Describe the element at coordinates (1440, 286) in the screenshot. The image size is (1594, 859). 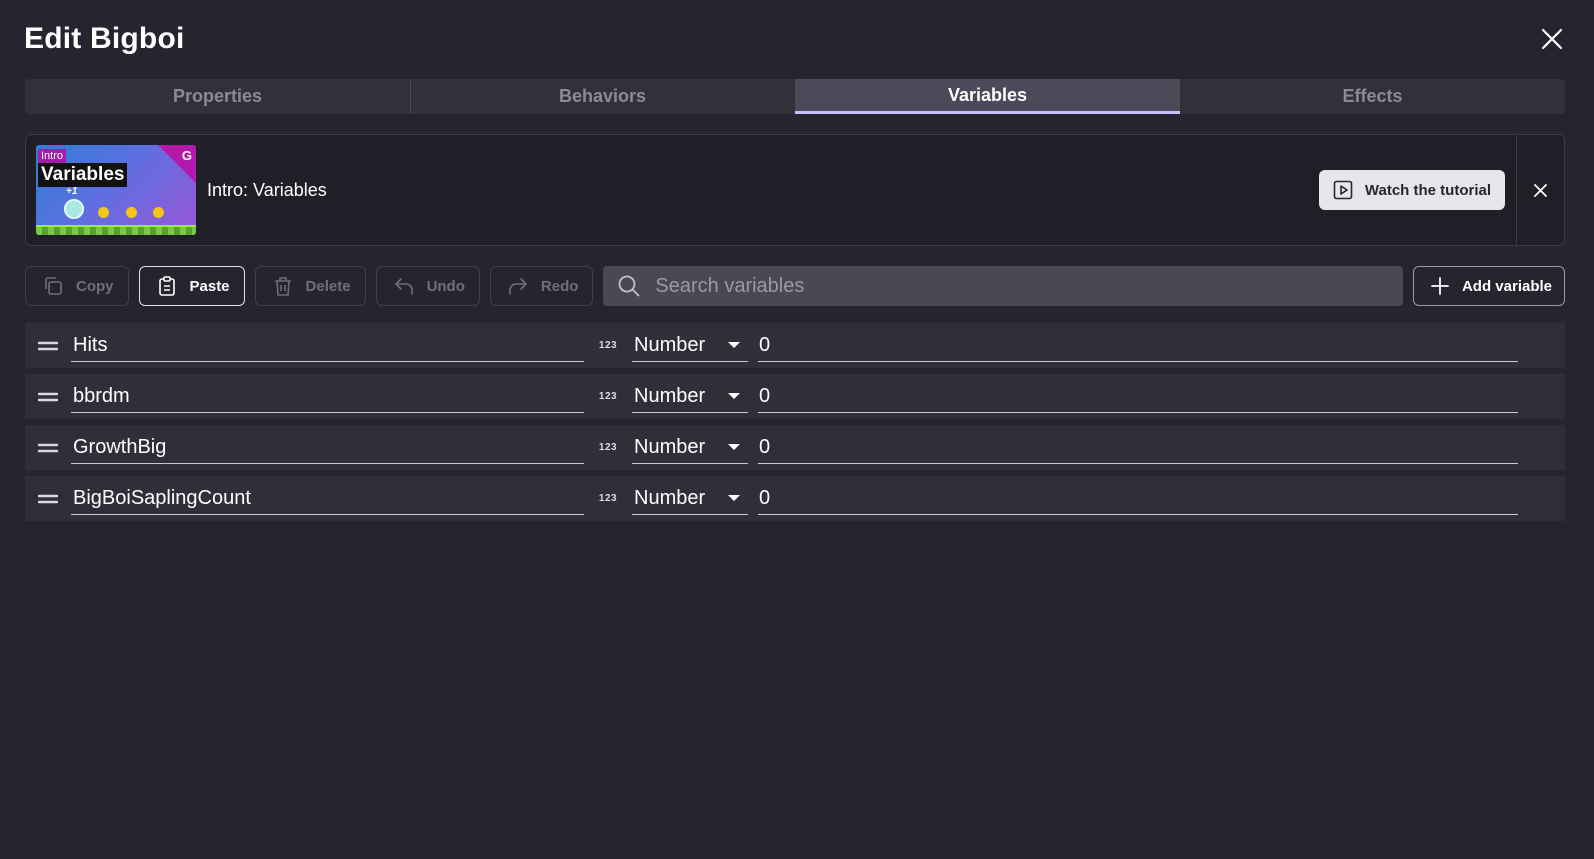
I see `plus-icon` at that location.